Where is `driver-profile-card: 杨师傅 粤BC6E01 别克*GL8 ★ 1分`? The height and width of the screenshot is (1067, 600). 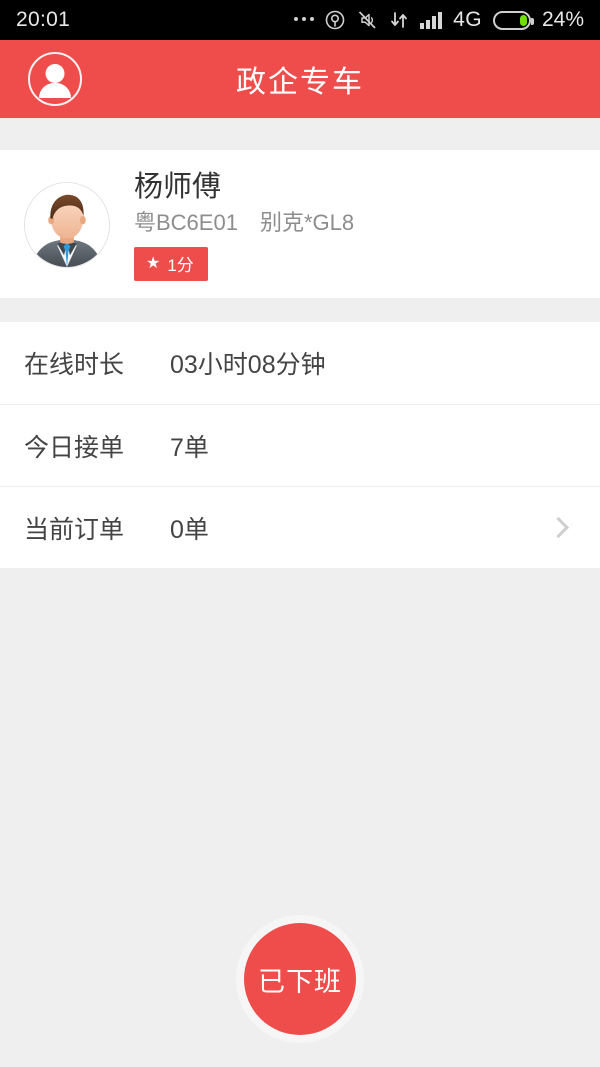
driver-profile-card: 杨师傅 粤BC6E01 别克*GL8 ★ 1分 is located at coordinates (300, 224).